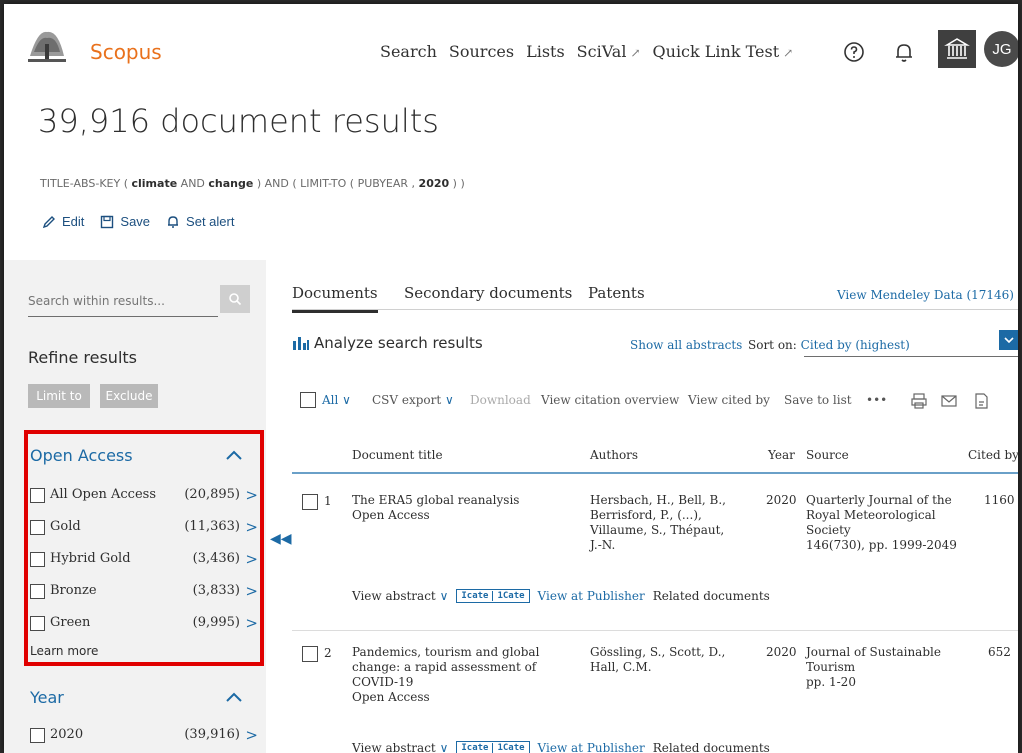 The height and width of the screenshot is (753, 1022). What do you see at coordinates (336, 400) in the screenshot?
I see `select-all-dropdown: All ∨` at bounding box center [336, 400].